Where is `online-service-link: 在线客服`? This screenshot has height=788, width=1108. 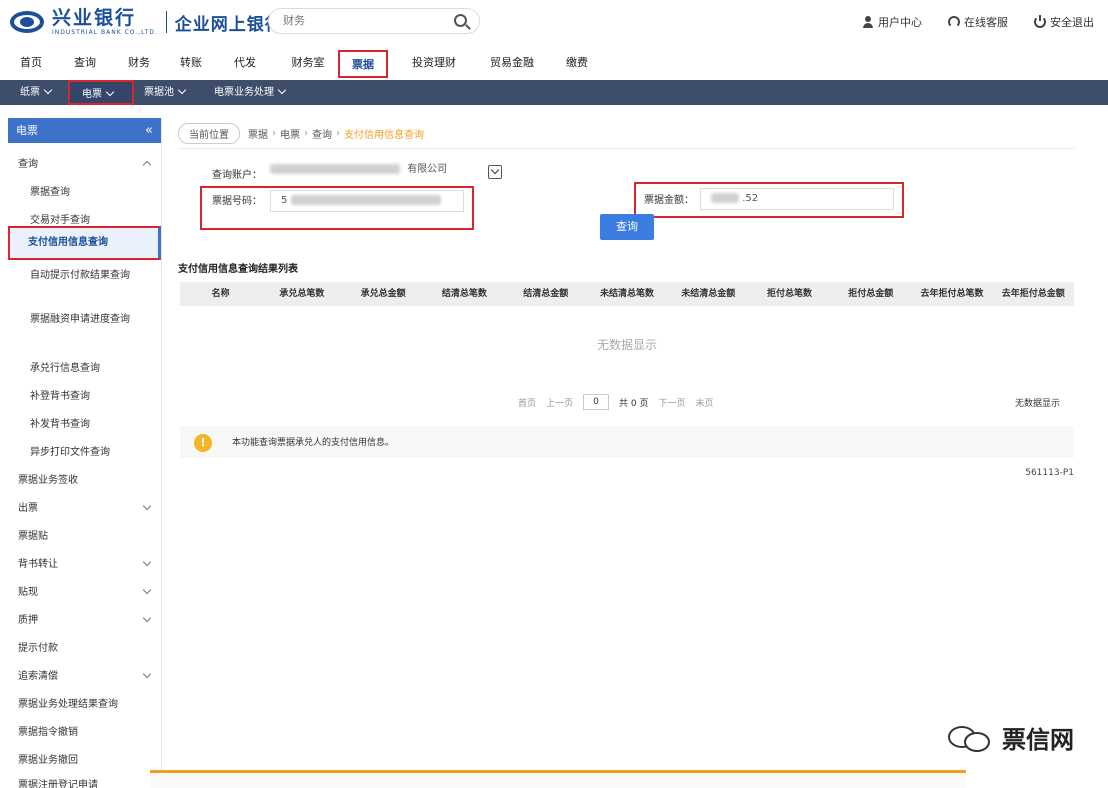
online-service-link: 在线客服 is located at coordinates (978, 22).